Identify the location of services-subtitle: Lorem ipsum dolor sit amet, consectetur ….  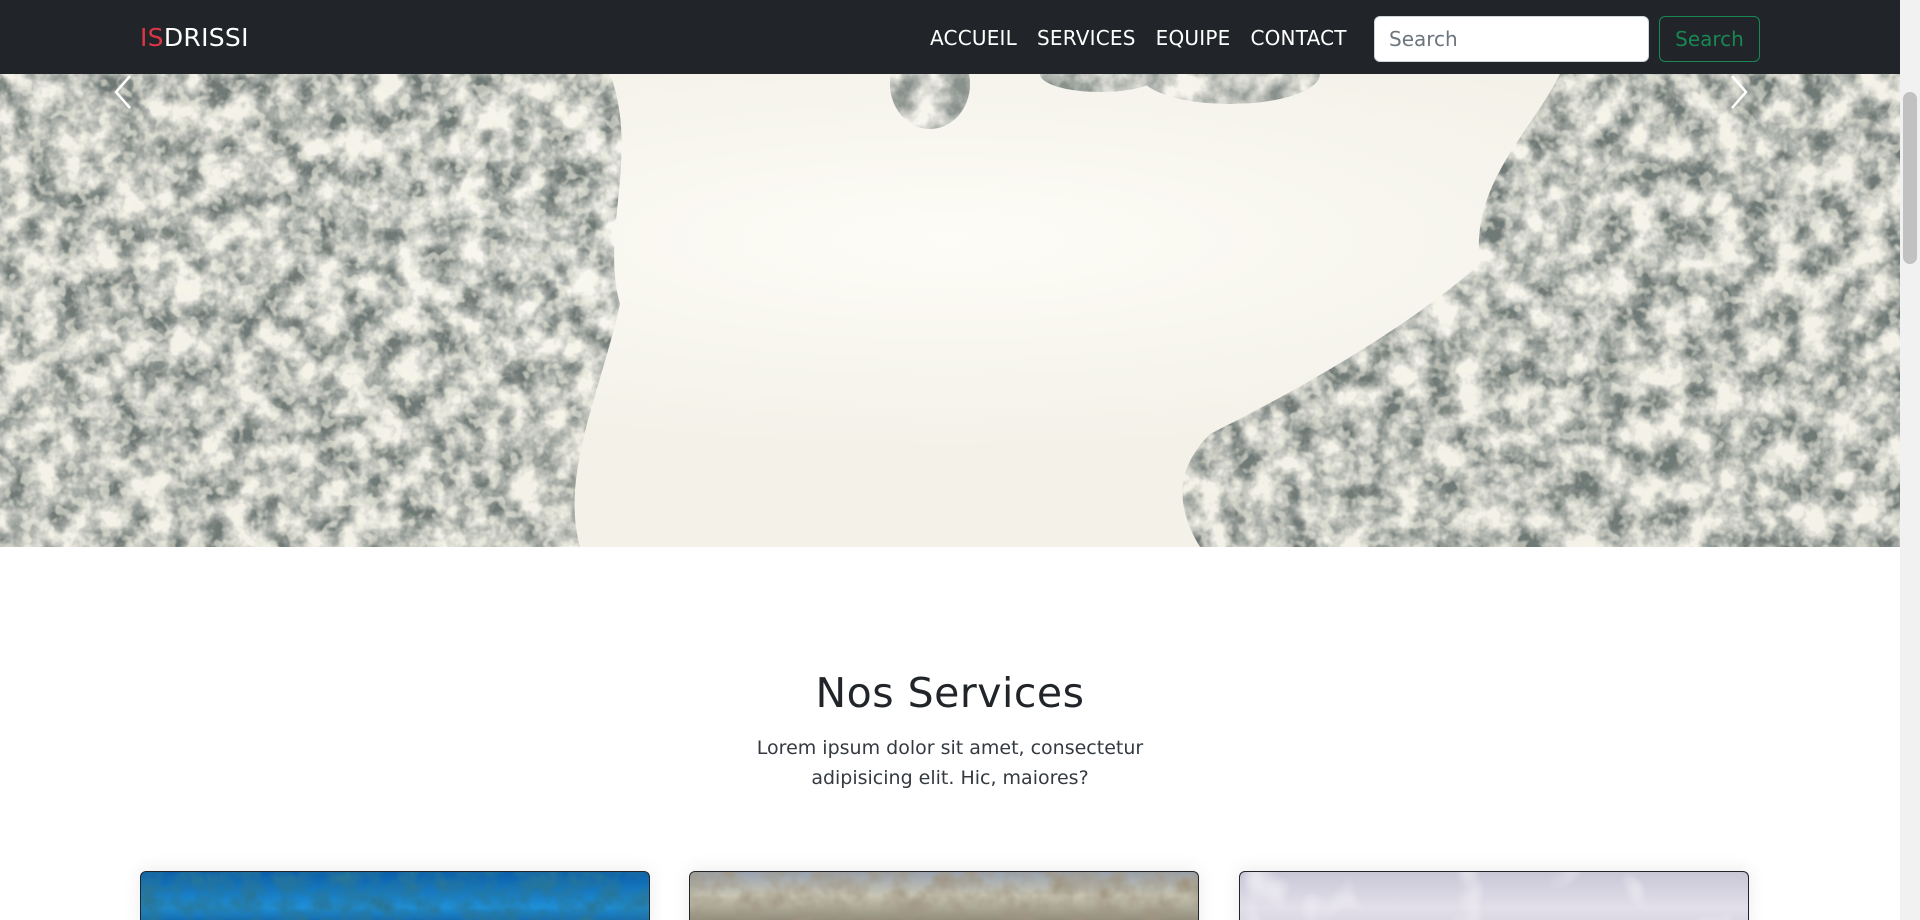
(950, 763).